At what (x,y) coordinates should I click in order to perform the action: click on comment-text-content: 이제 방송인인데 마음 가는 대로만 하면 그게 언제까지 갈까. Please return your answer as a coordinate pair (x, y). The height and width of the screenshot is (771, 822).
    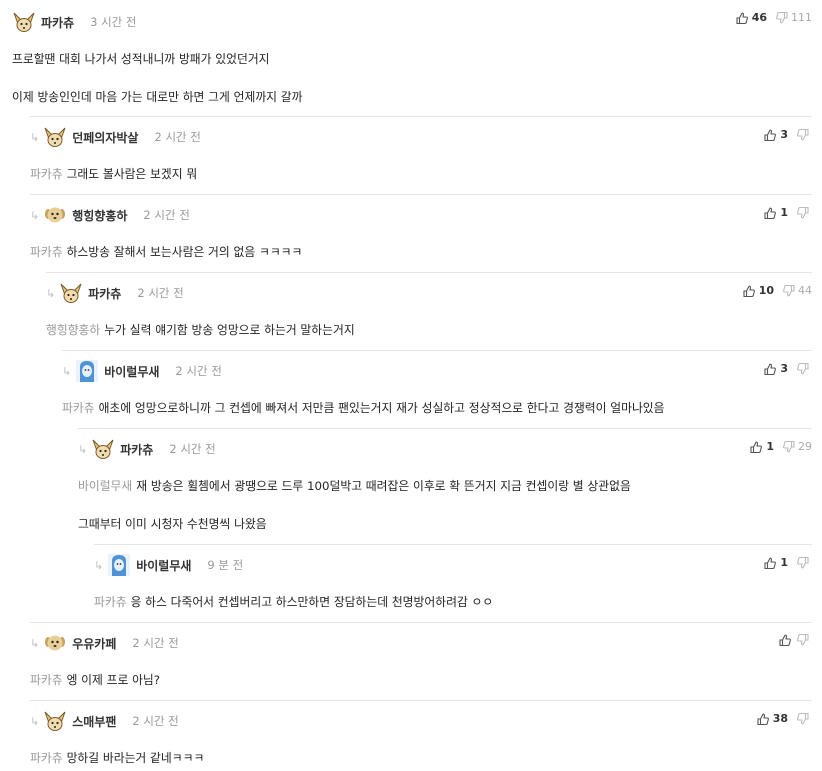
    Looking at the image, I should click on (157, 97).